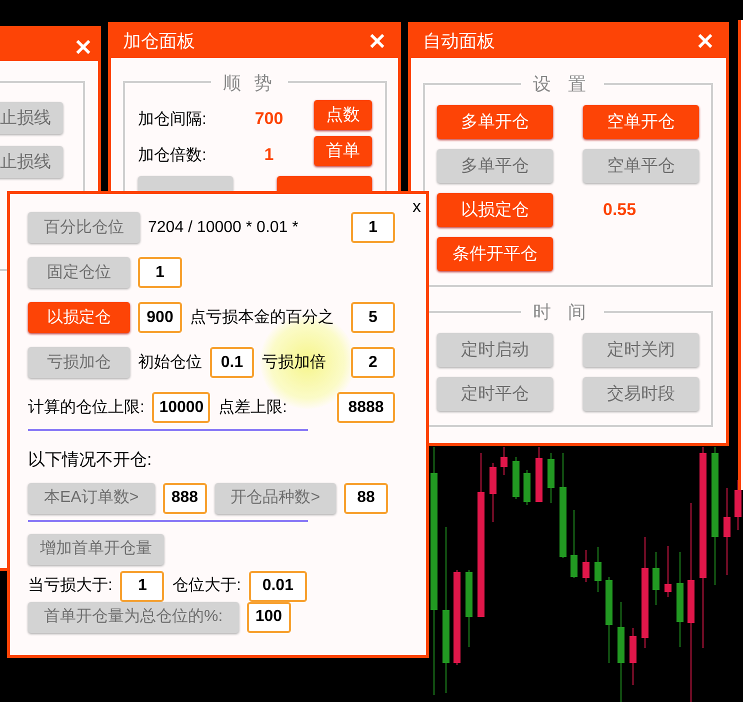 The image size is (743, 702). Describe the element at coordinates (366, 498) in the screenshot. I see `input-field: 88` at that location.